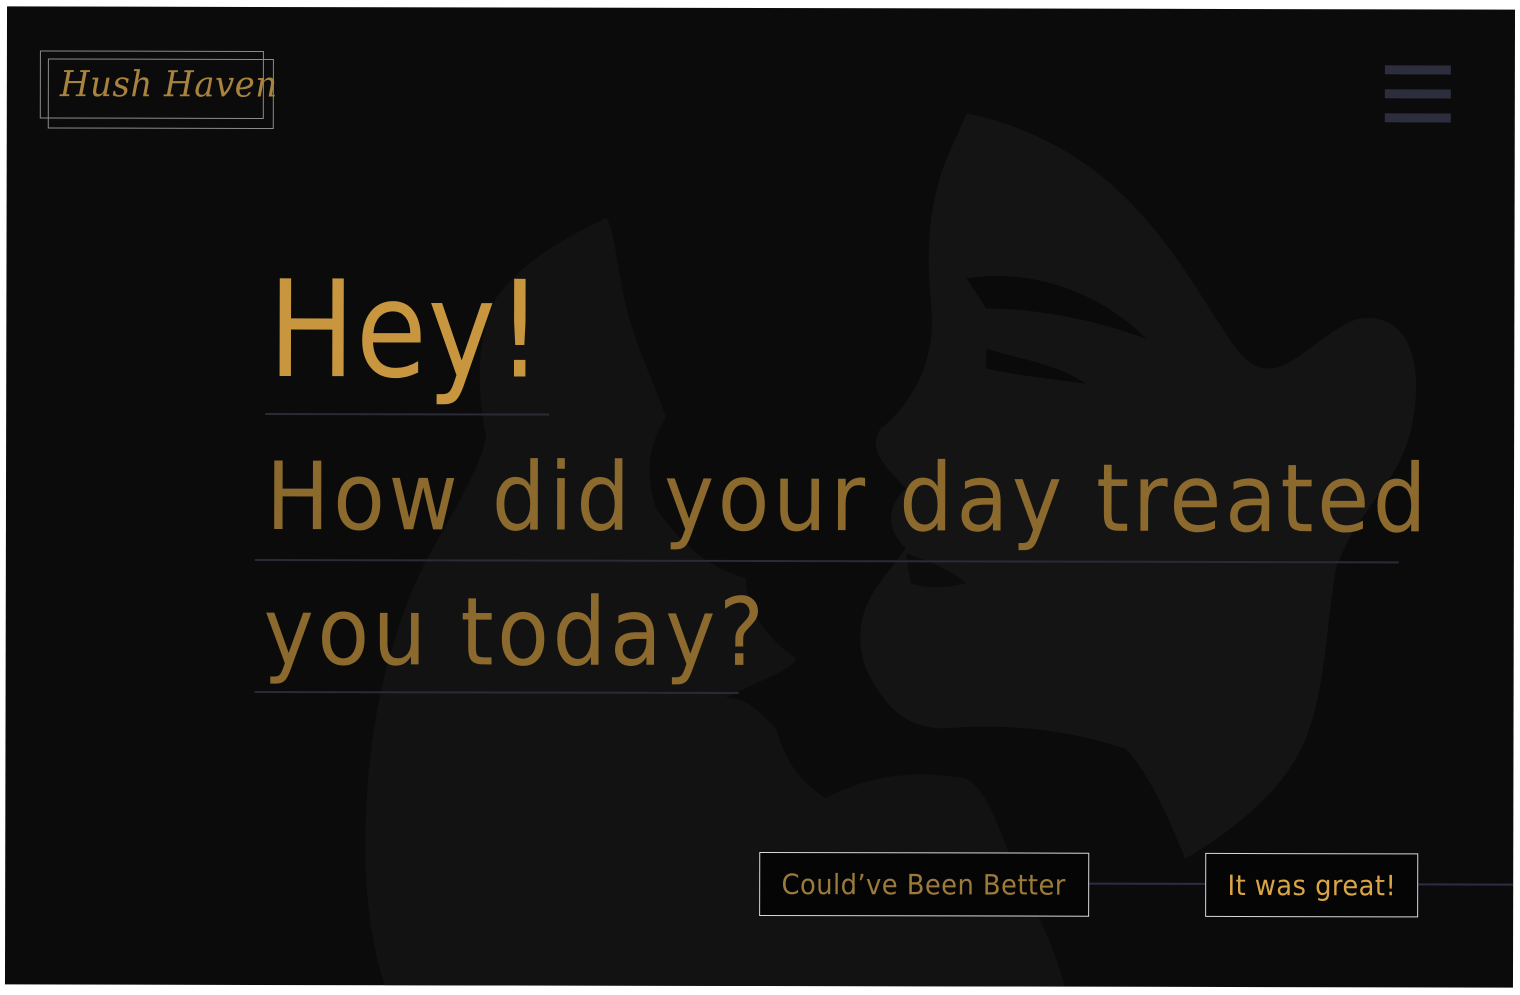 Image resolution: width=1520 pixels, height=995 pixels. I want to click on menu-bar-top, so click(1417, 70).